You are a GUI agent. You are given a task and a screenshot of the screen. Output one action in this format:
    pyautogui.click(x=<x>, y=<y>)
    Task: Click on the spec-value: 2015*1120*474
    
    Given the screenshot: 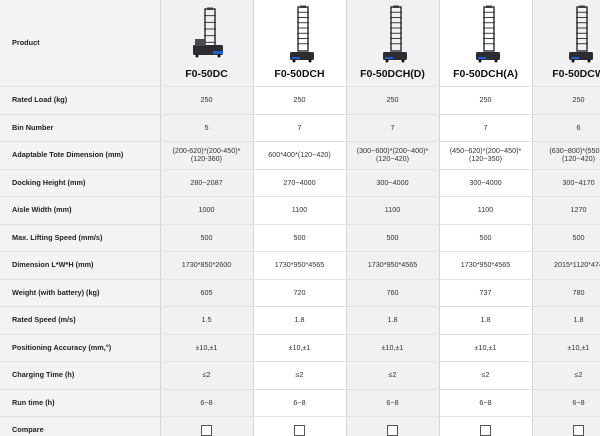 What is the action you would take?
    pyautogui.click(x=566, y=265)
    